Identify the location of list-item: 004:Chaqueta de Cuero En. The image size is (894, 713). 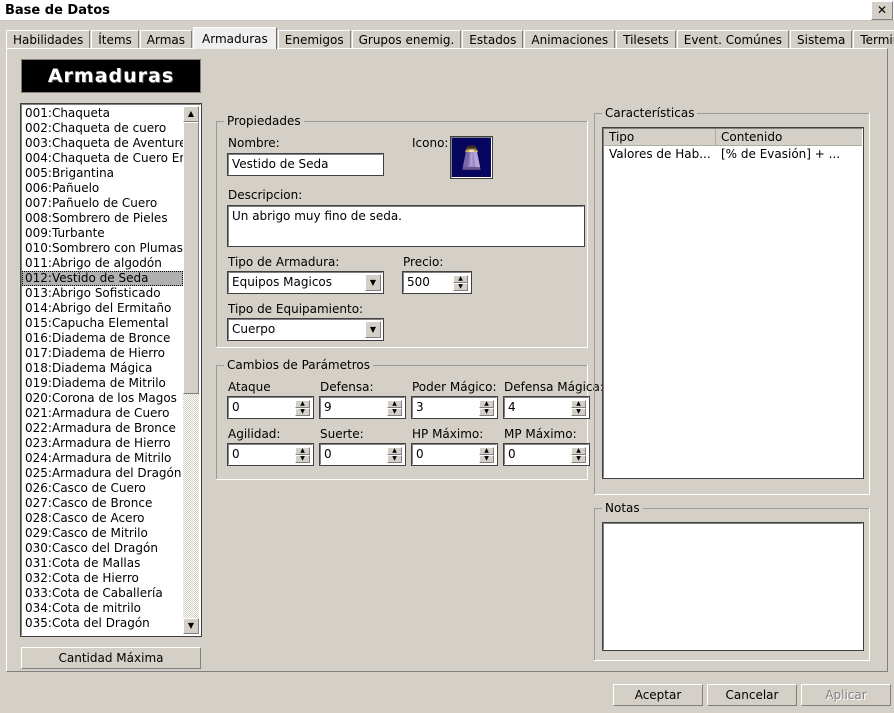
(102, 158).